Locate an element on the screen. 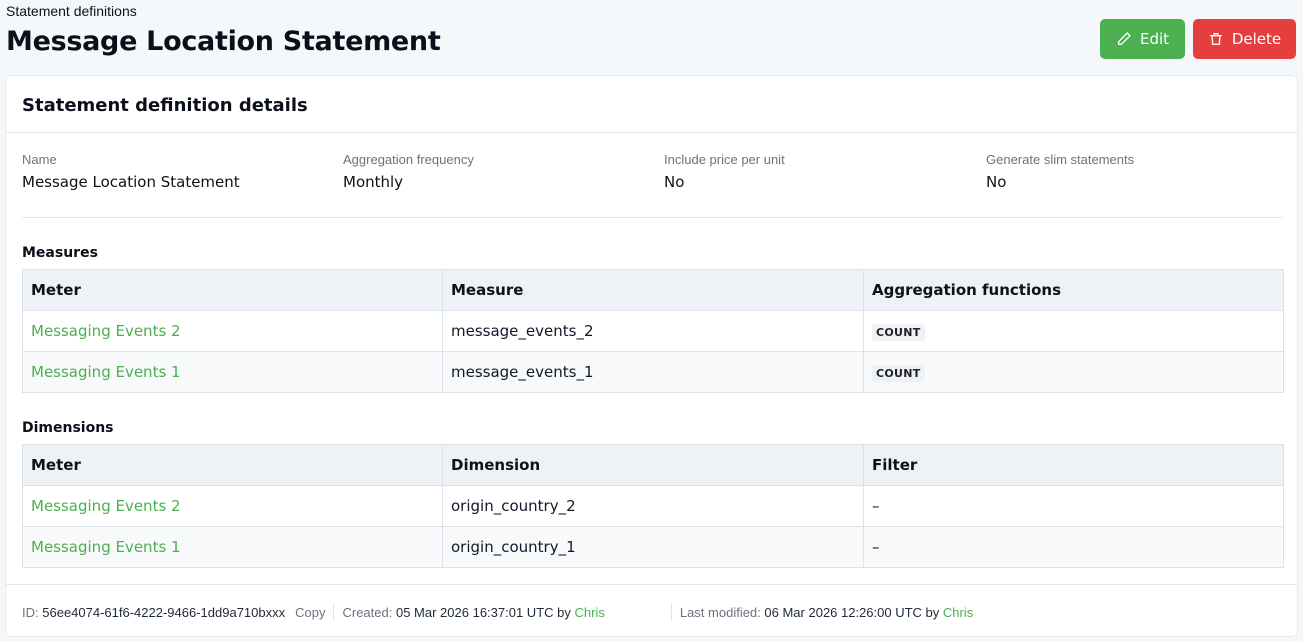  column-header-aggregation-functions: Aggregation functions is located at coordinates (1073, 290).